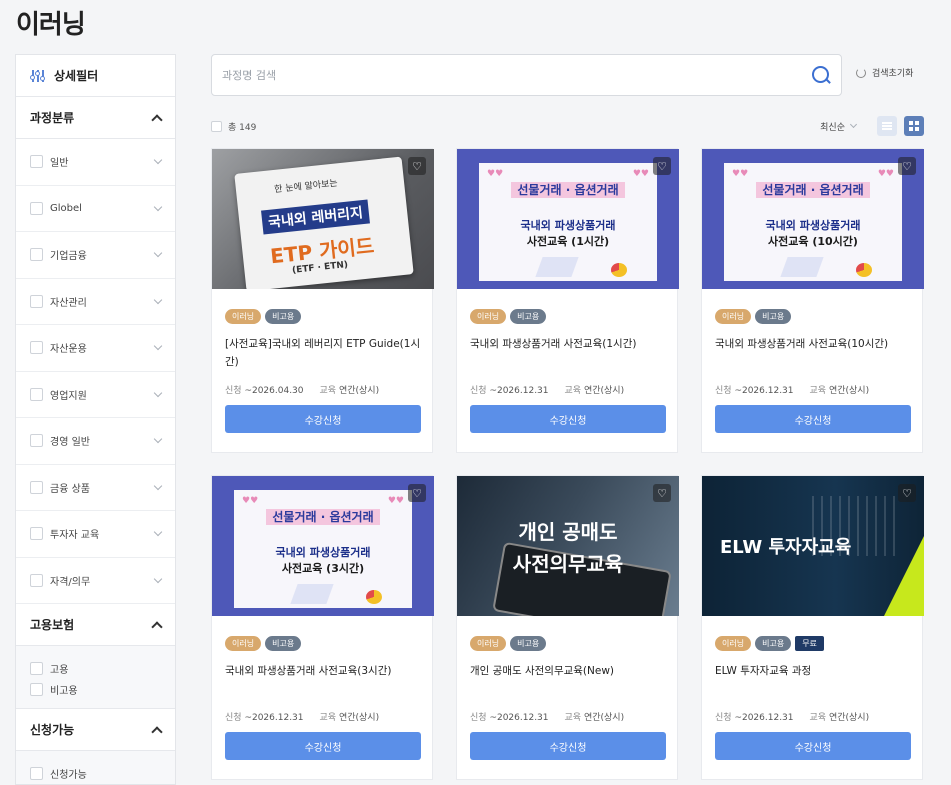 The image size is (951, 785). I want to click on sort-dropdown: 최신순, so click(839, 126).